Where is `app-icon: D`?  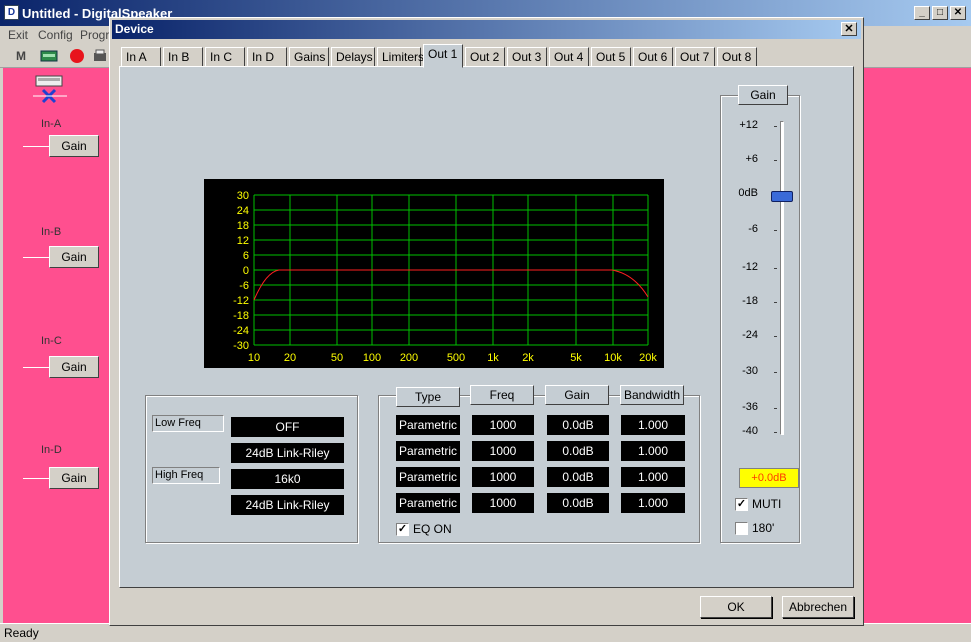
app-icon: D is located at coordinates (11, 12).